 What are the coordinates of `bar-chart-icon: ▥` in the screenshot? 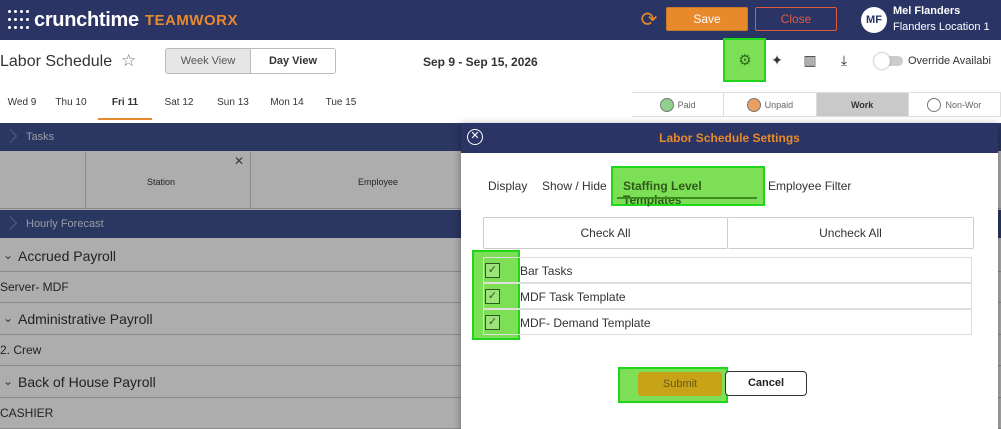 It's located at (810, 60).